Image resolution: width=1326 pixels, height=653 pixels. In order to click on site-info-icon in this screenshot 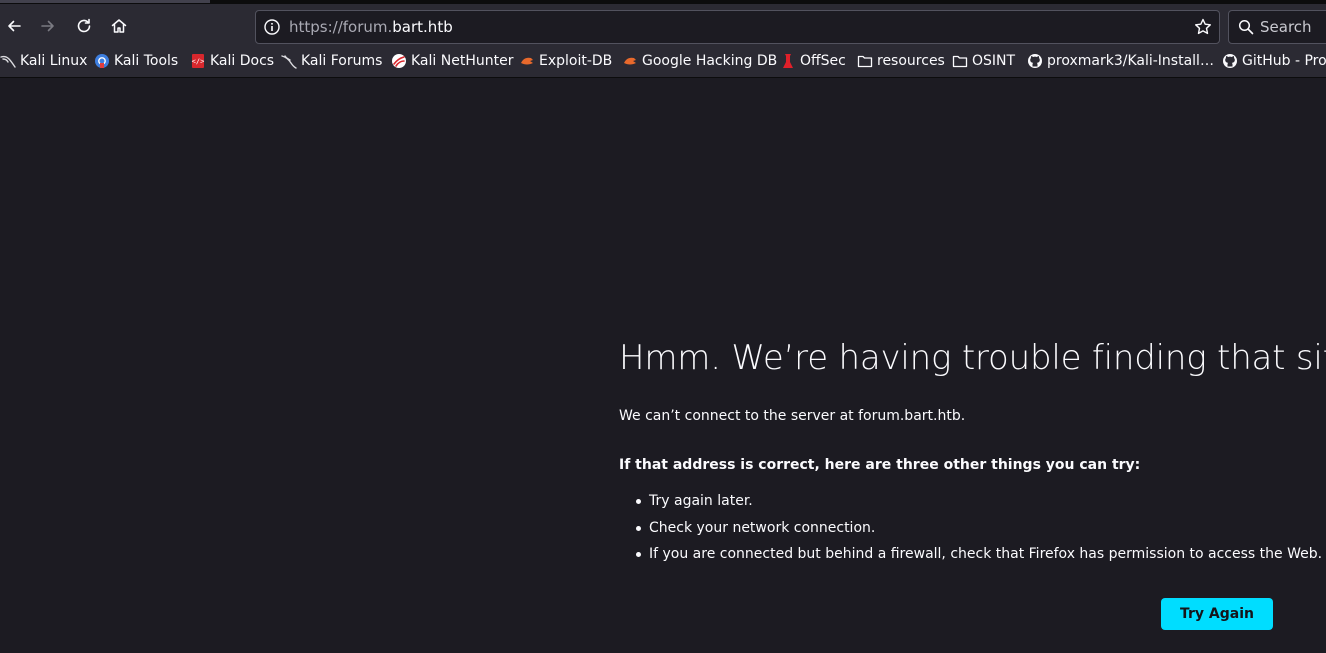, I will do `click(272, 27)`.